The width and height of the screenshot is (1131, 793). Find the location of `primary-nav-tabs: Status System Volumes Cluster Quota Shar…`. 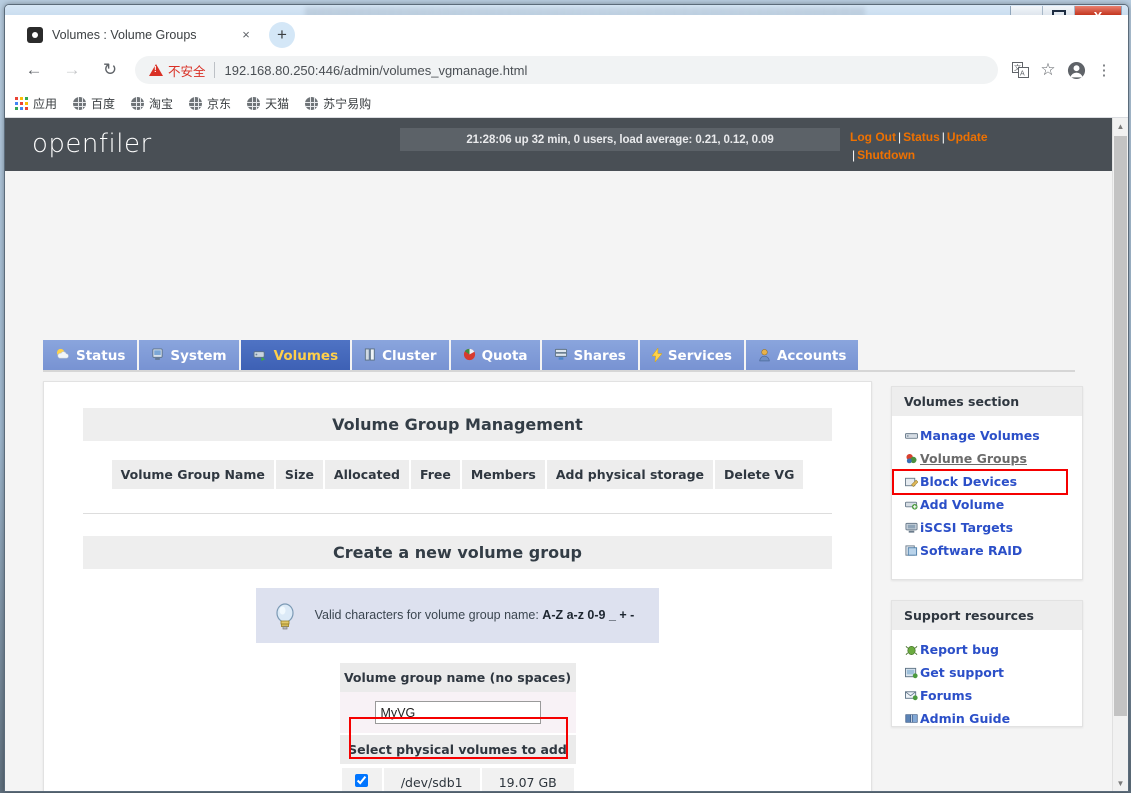

primary-nav-tabs: Status System Volumes Cluster Quota Shar… is located at coordinates (452, 355).